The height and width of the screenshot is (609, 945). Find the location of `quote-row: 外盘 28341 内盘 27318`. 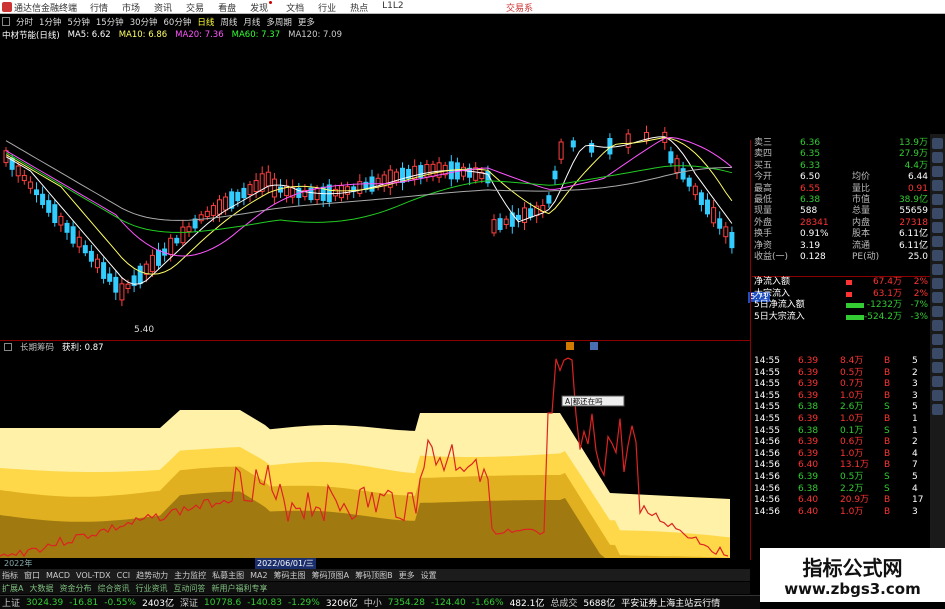

quote-row: 外盘 28341 内盘 27318 is located at coordinates (841, 223).